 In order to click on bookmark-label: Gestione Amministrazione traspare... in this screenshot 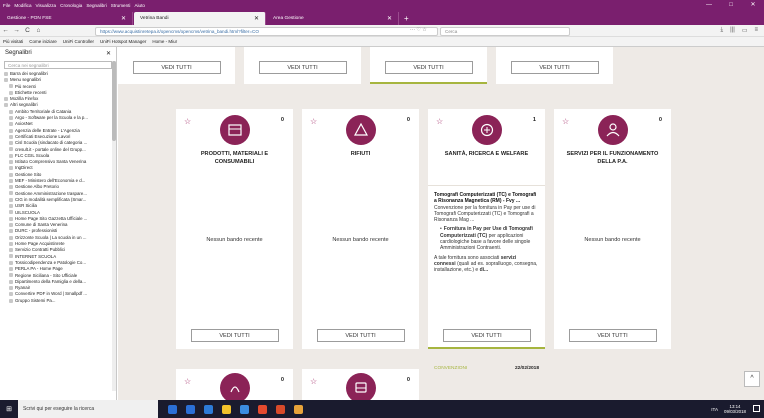, I will do `click(51, 193)`.